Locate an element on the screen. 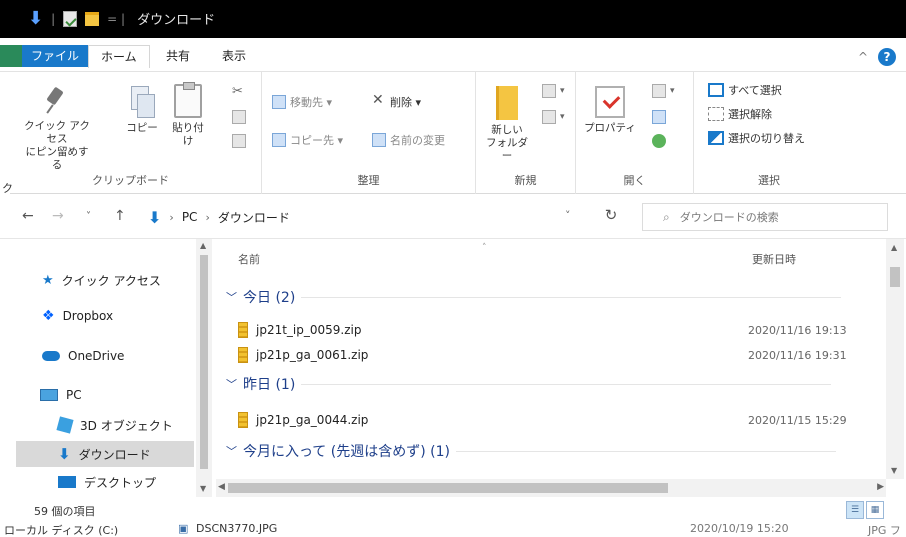  history-button is located at coordinates (659, 141).